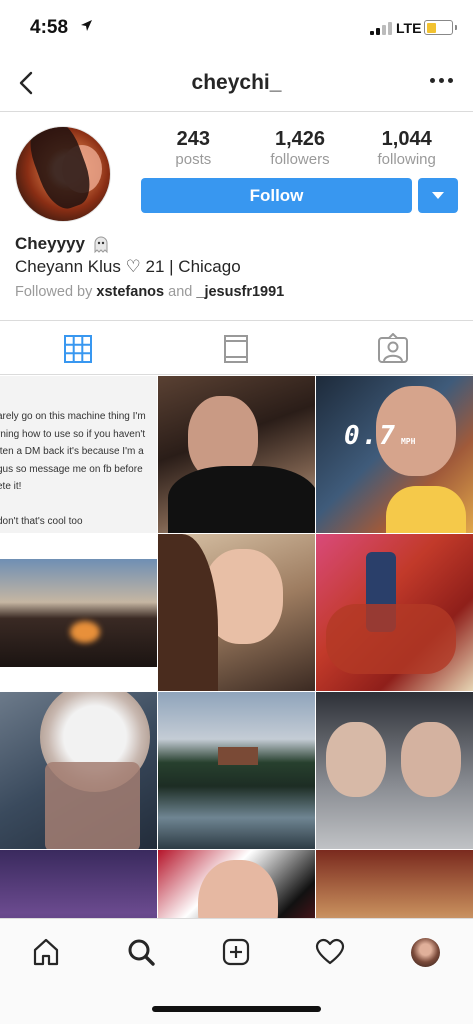 The image size is (473, 1024). I want to click on photo-overlay-text: 0.7 MPH, so click(379, 436).